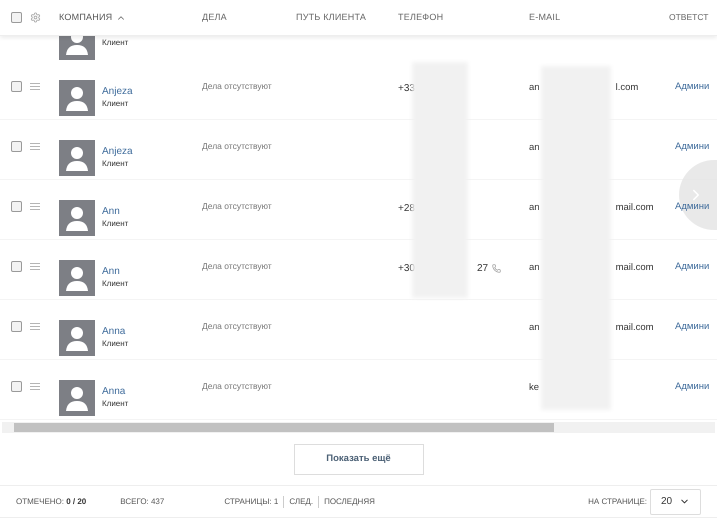 This screenshot has width=717, height=532. What do you see at coordinates (51, 502) in the screenshot?
I see `selected-count: ОТМЕЧЕНО: 0 / 20` at bounding box center [51, 502].